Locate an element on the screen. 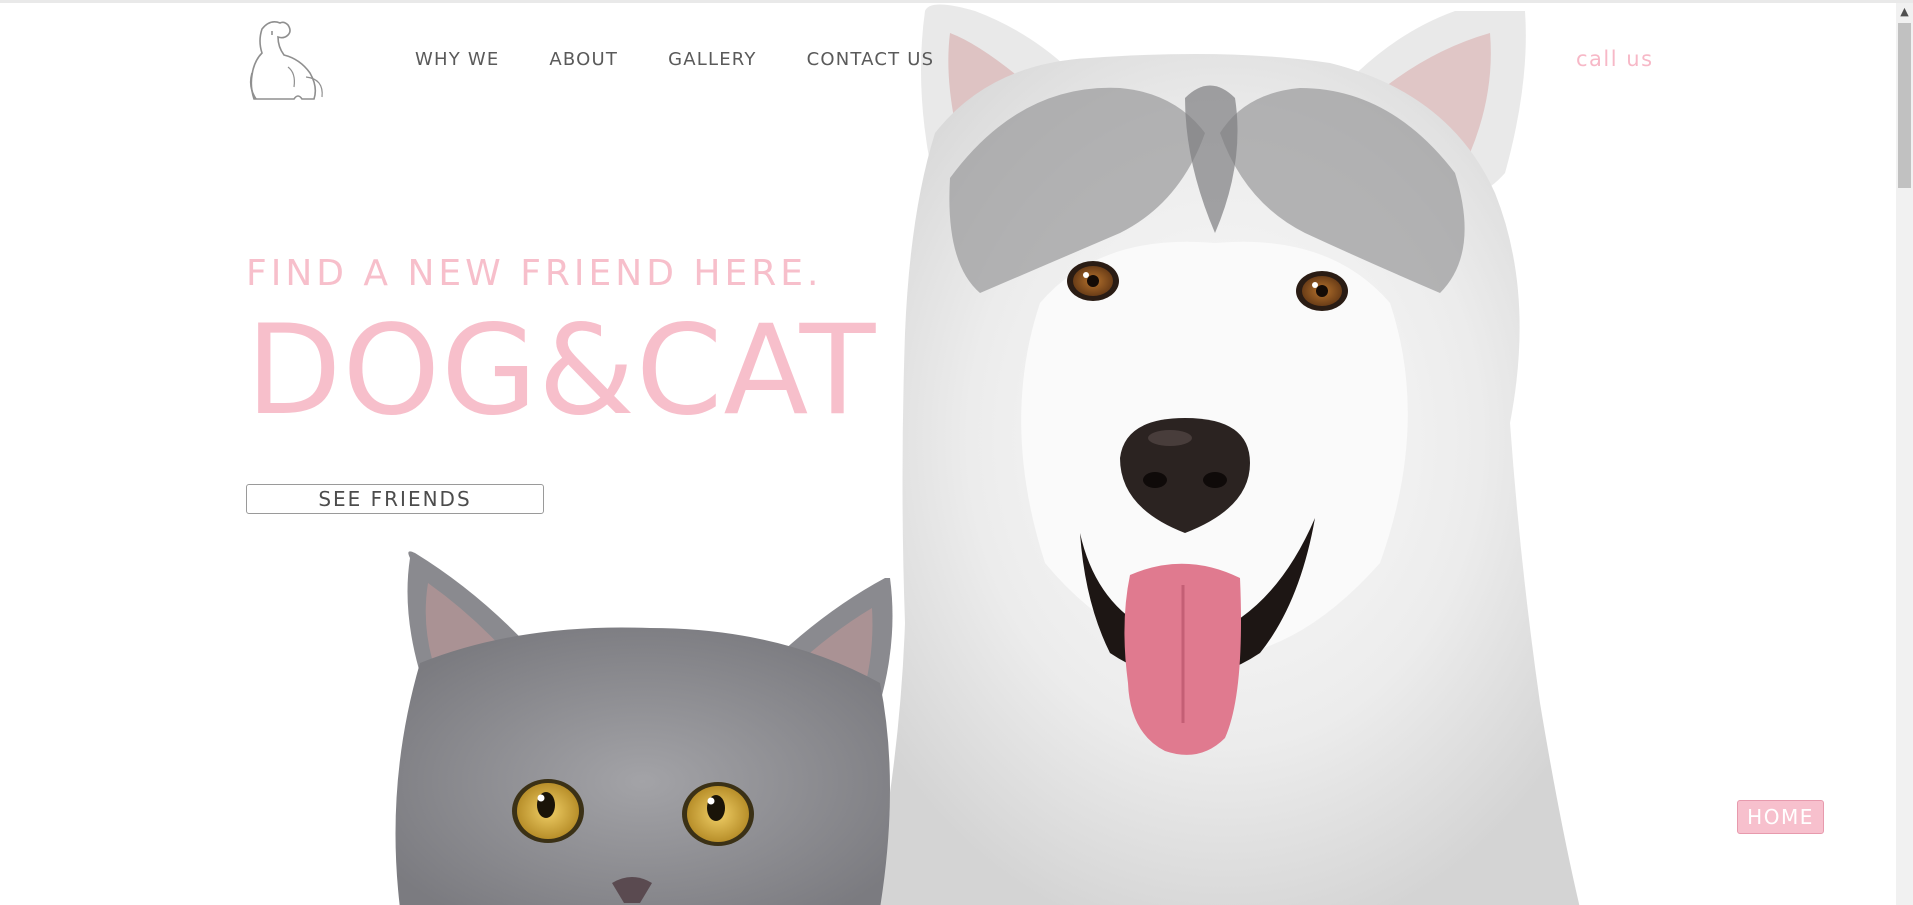 This screenshot has height=905, width=1913. nav-item-contact-us: CONTACT US is located at coordinates (871, 60).